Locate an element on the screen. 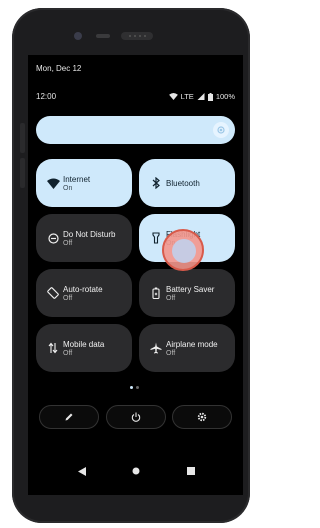 The height and width of the screenshot is (528, 320). tile-auto-rotate: Auto-rotate Off is located at coordinates (84, 293).